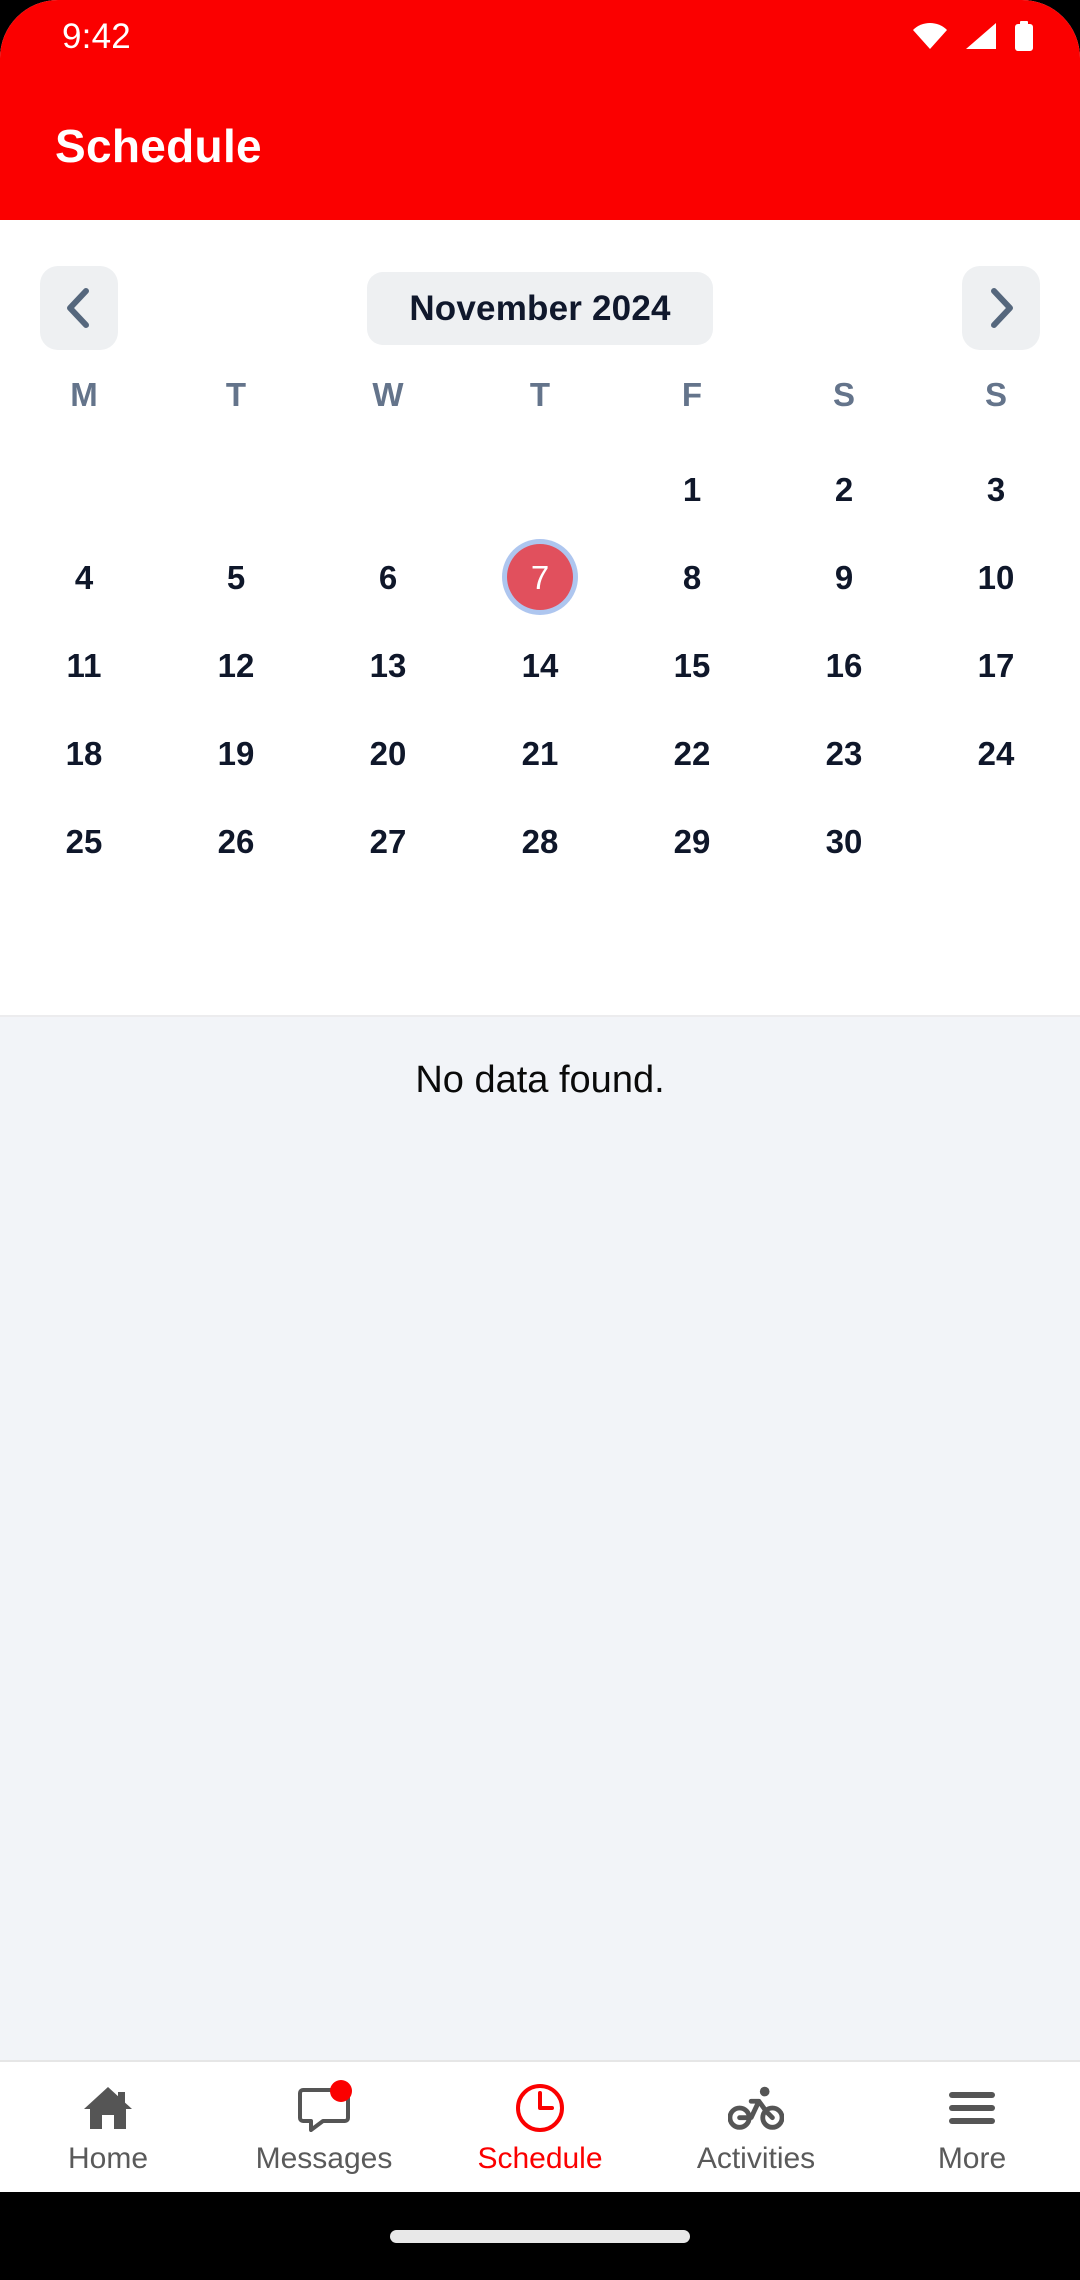  I want to click on calendar-day: 20, so click(388, 753).